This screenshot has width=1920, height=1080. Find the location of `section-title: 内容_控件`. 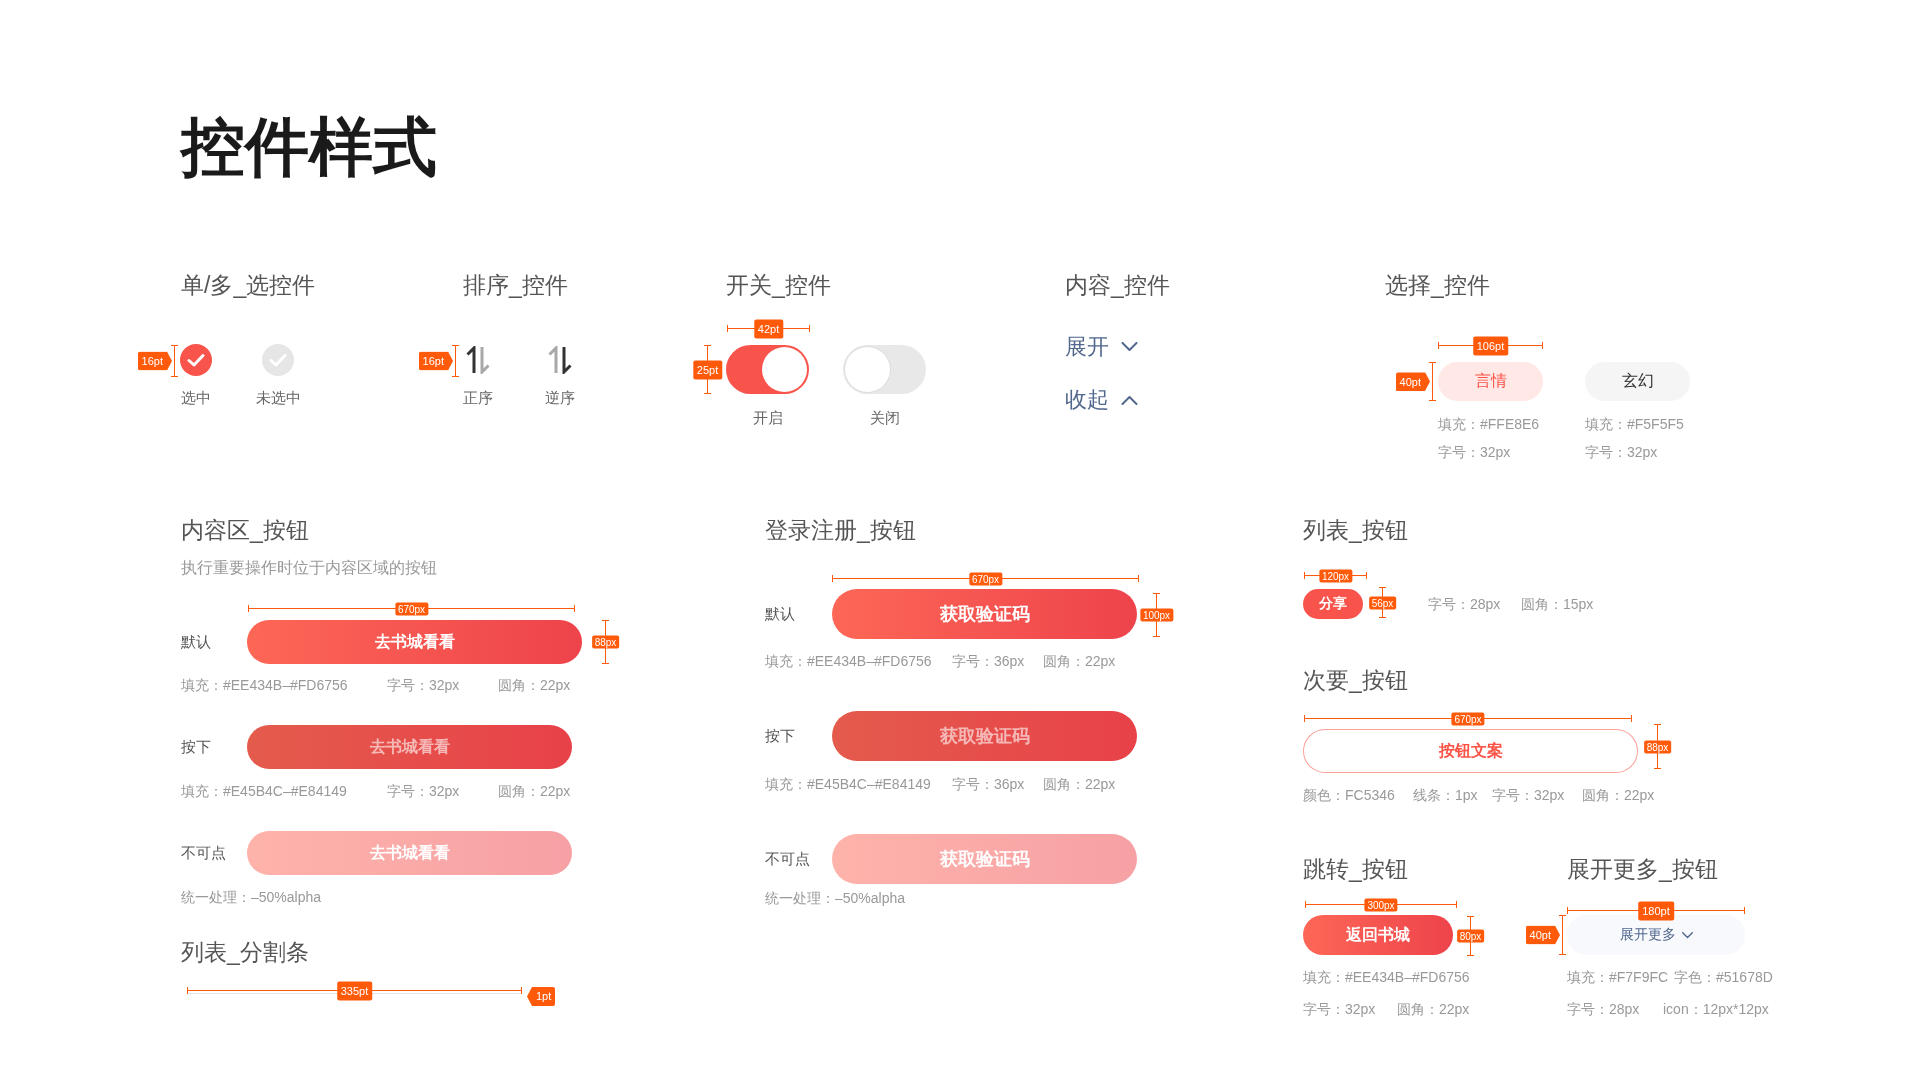

section-title: 内容_控件 is located at coordinates (1117, 285).